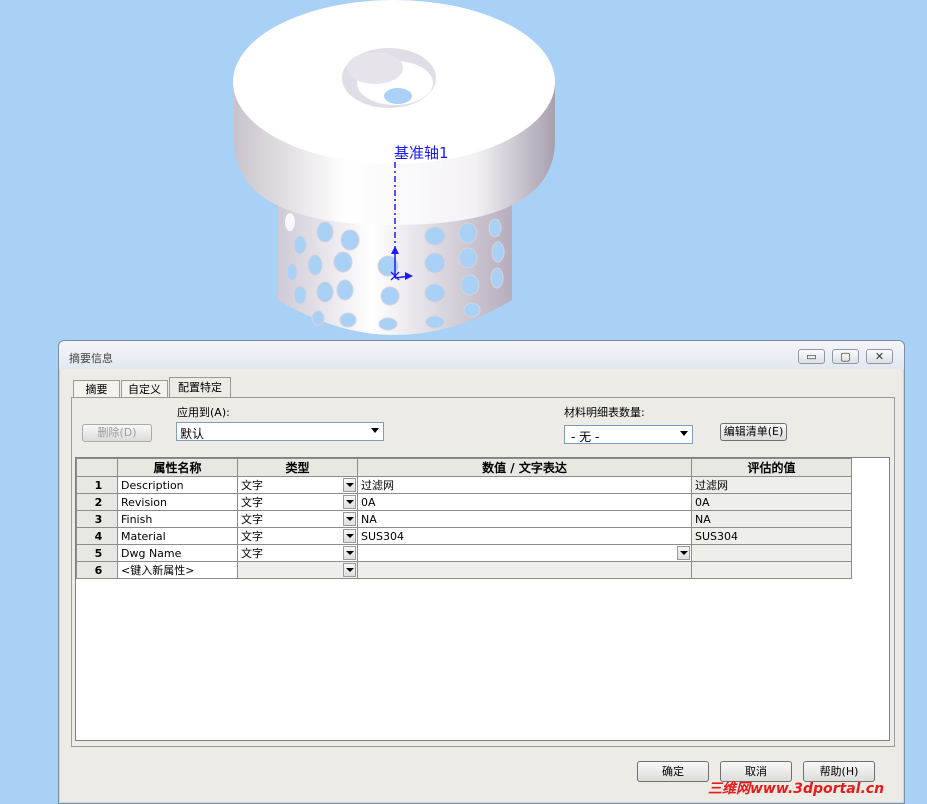 The height and width of the screenshot is (804, 927). Describe the element at coordinates (144, 388) in the screenshot. I see `tab-custom: 自定义` at that location.